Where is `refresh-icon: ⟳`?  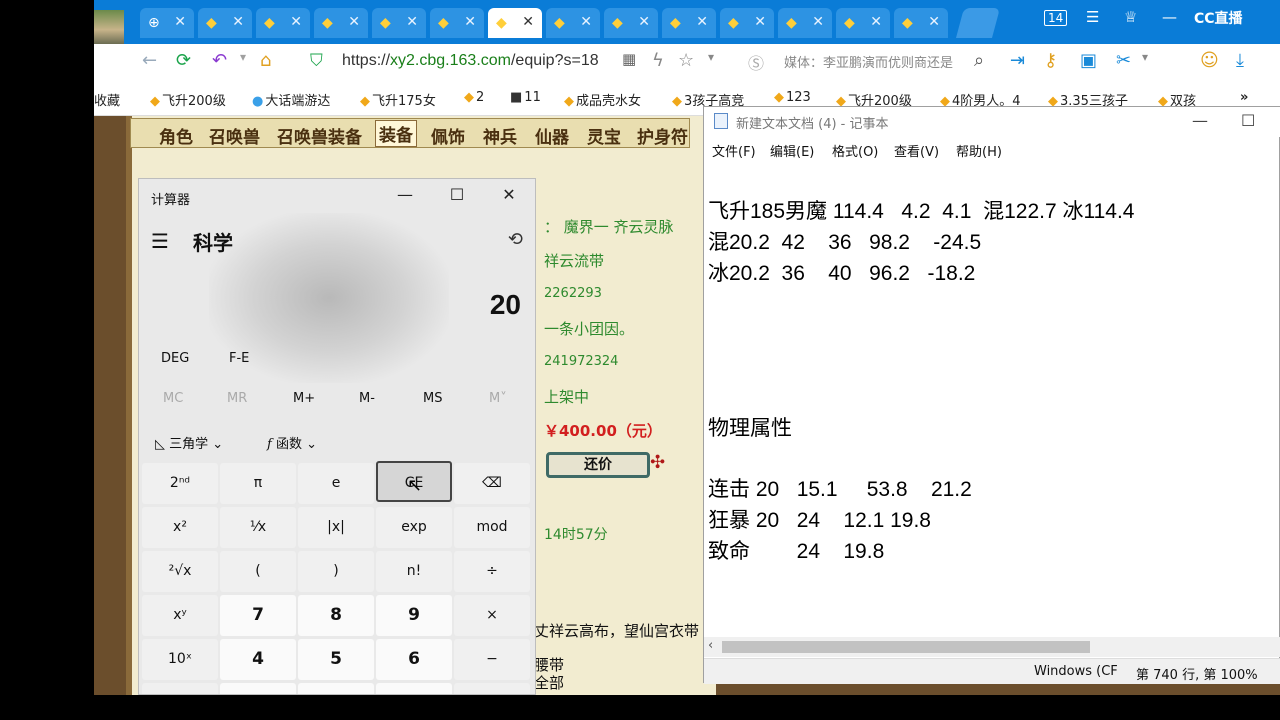
refresh-icon: ⟳ is located at coordinates (183, 60).